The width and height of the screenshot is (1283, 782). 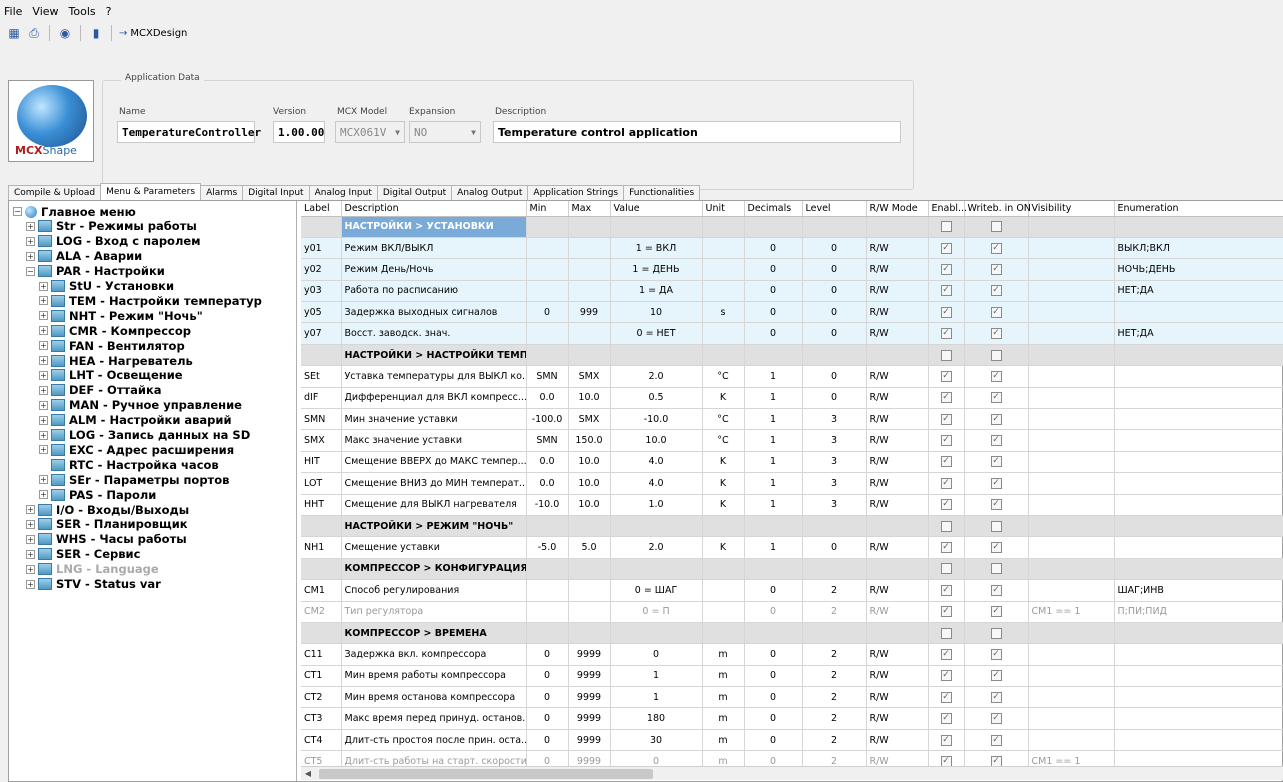 What do you see at coordinates (321, 209) in the screenshot?
I see `column-header: Label` at bounding box center [321, 209].